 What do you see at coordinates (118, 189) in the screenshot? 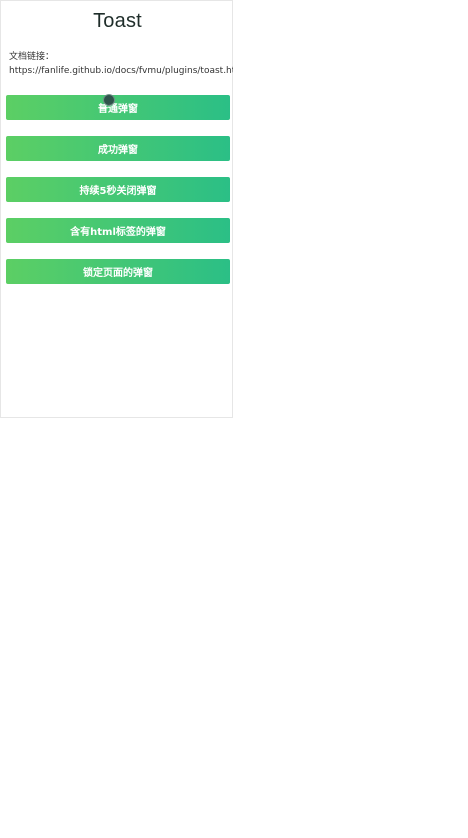
I see `five-second-toast-button: 持续5秒关闭弹窗` at bounding box center [118, 189].